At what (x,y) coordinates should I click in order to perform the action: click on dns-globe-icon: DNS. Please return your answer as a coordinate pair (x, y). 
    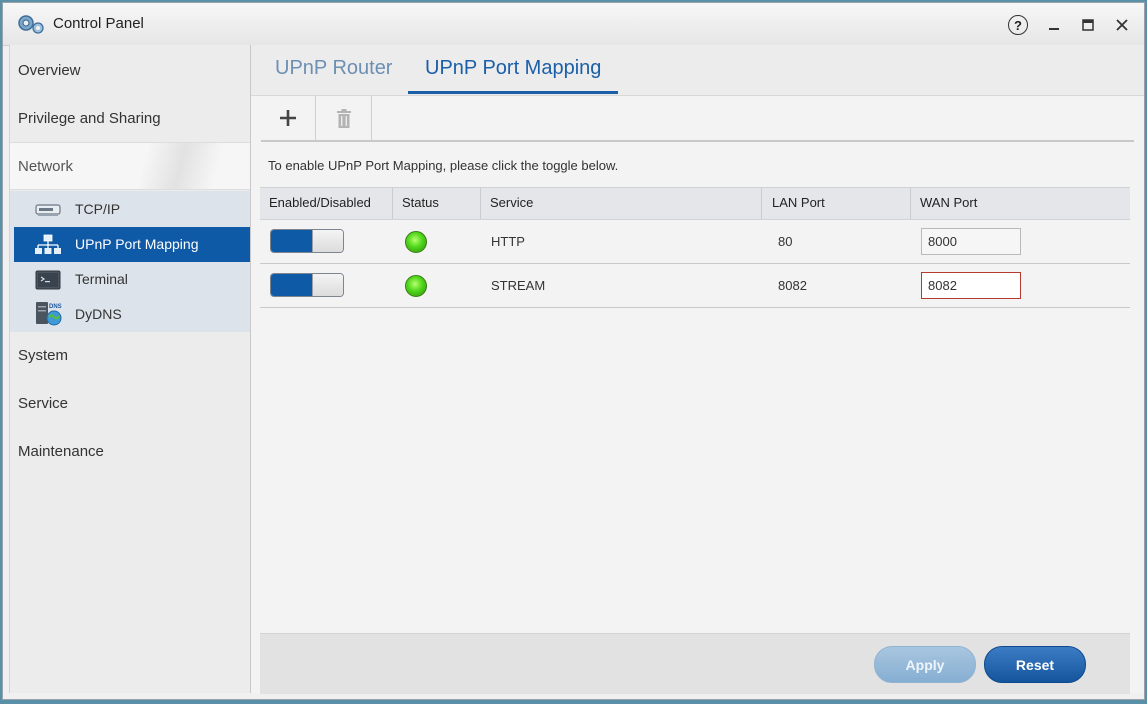
    Looking at the image, I should click on (49, 314).